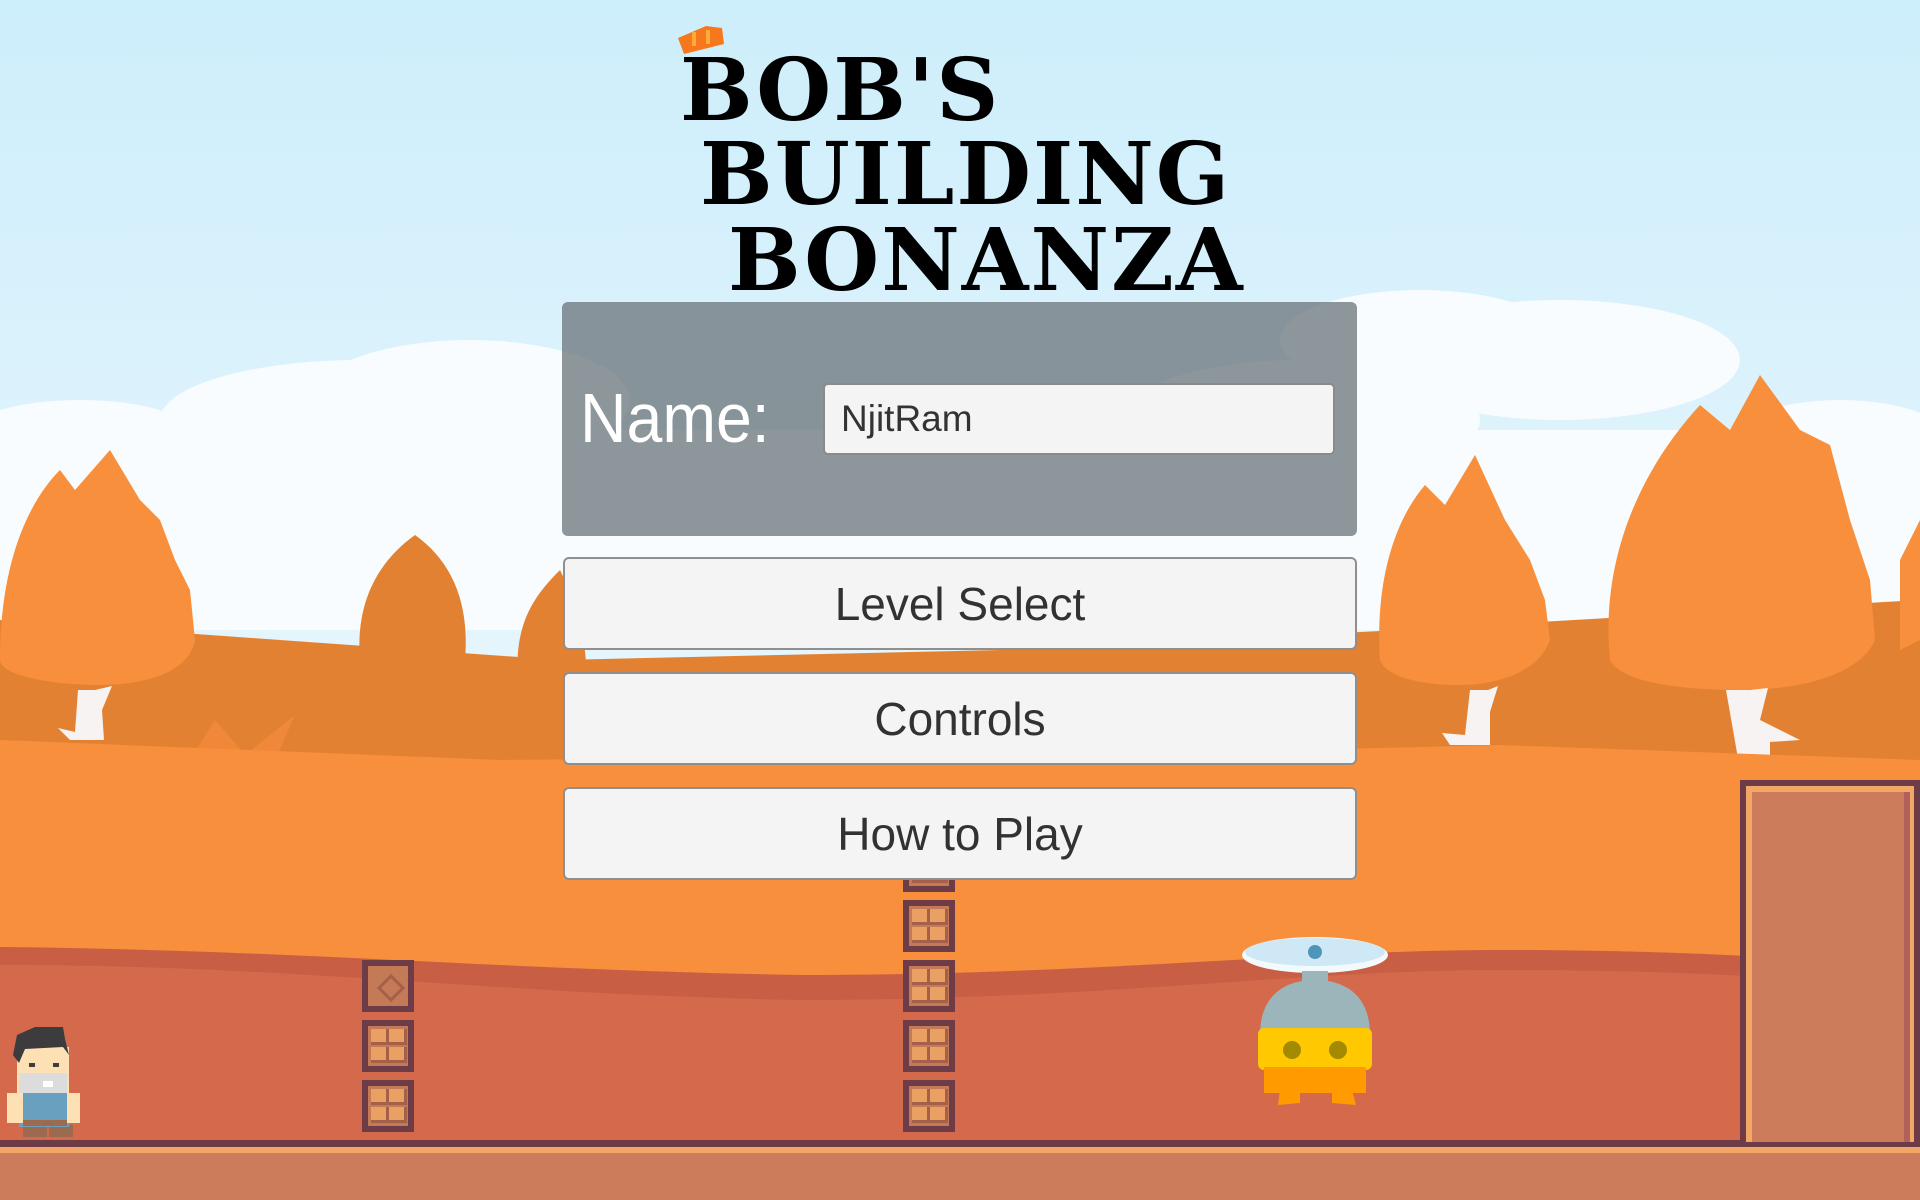 The height and width of the screenshot is (1200, 1920). Describe the element at coordinates (960, 1150) in the screenshot. I see `ground-highlight` at that location.